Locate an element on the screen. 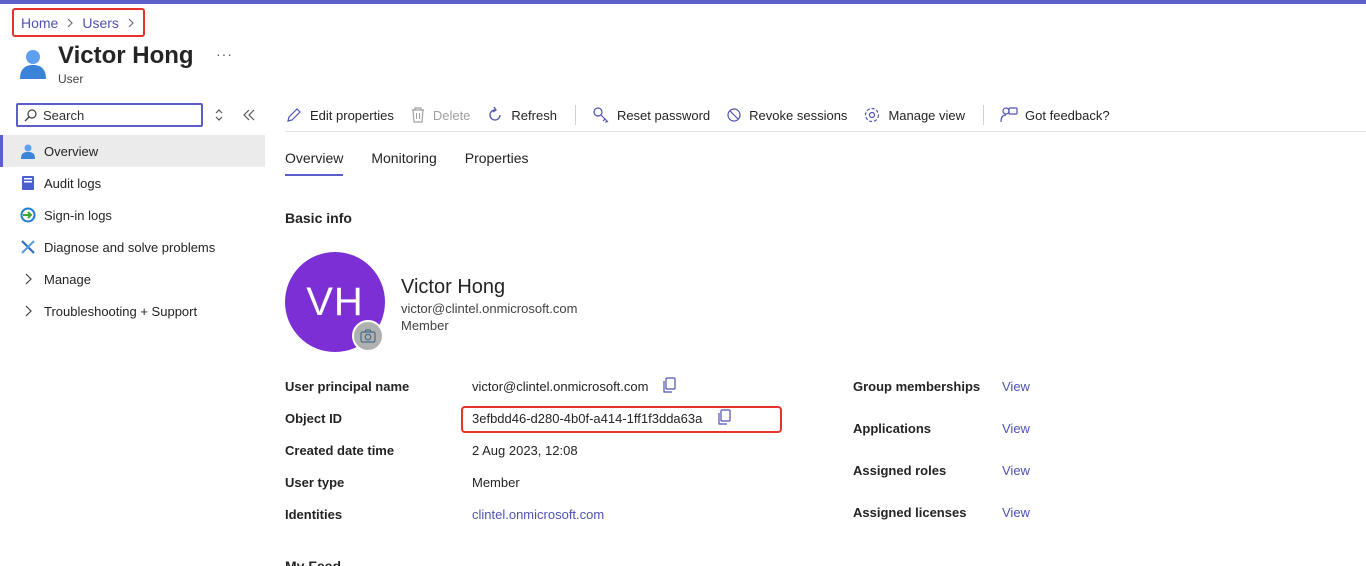 The image size is (1366, 566). tab-monitoring: Monitoring is located at coordinates (403, 163).